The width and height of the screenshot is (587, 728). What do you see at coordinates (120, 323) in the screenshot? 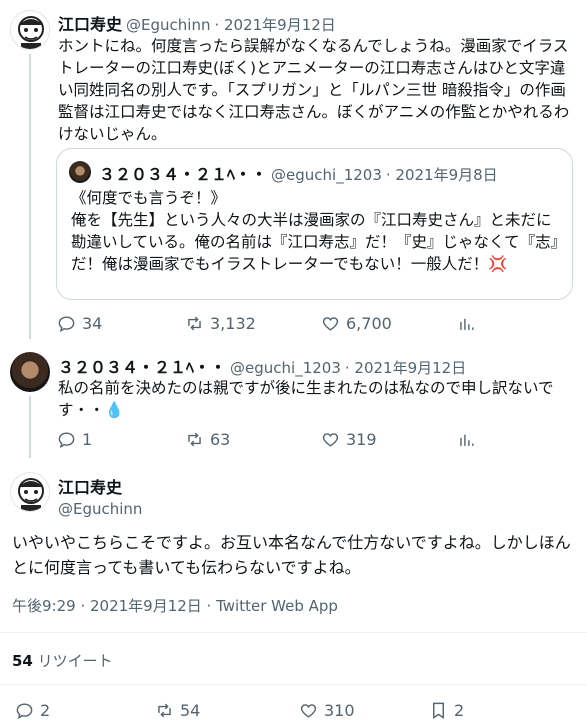
I see `reply-button: 34` at bounding box center [120, 323].